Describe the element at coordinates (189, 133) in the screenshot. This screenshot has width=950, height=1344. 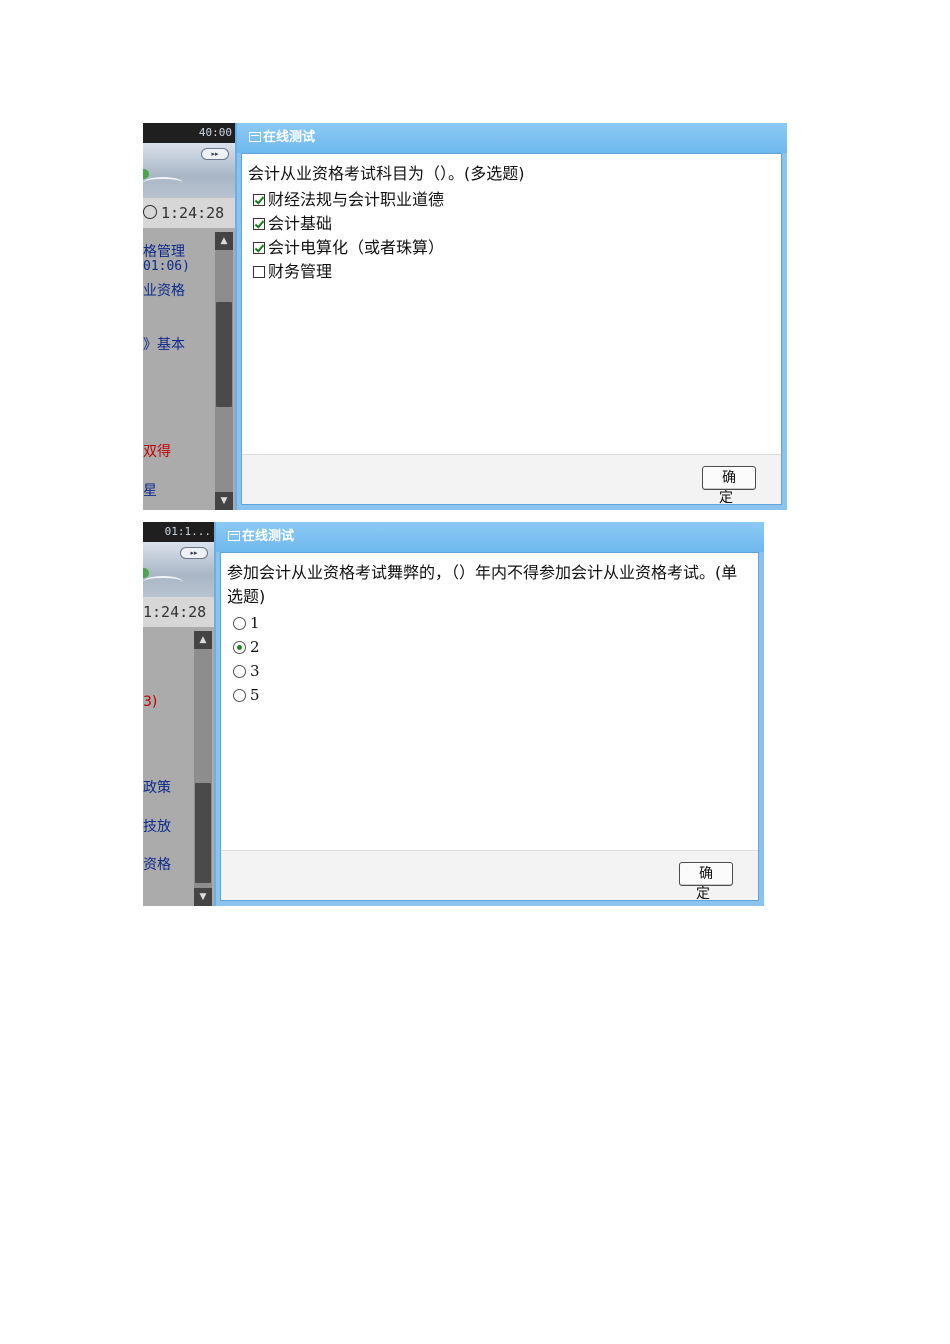
I see `countdown-timer: 40:00` at that location.